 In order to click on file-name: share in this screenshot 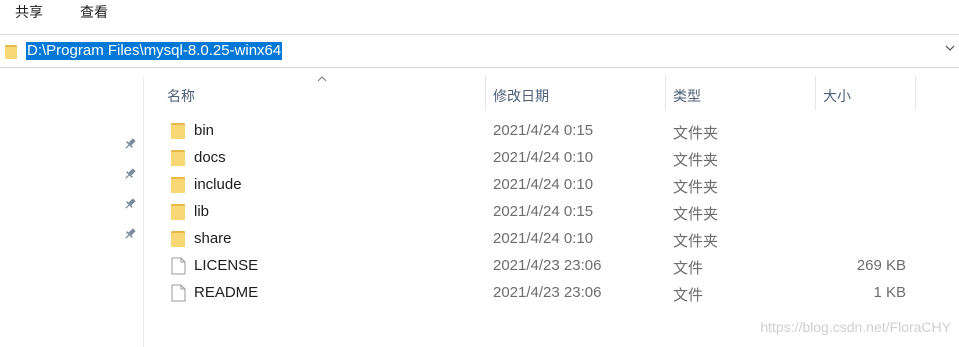, I will do `click(213, 238)`.